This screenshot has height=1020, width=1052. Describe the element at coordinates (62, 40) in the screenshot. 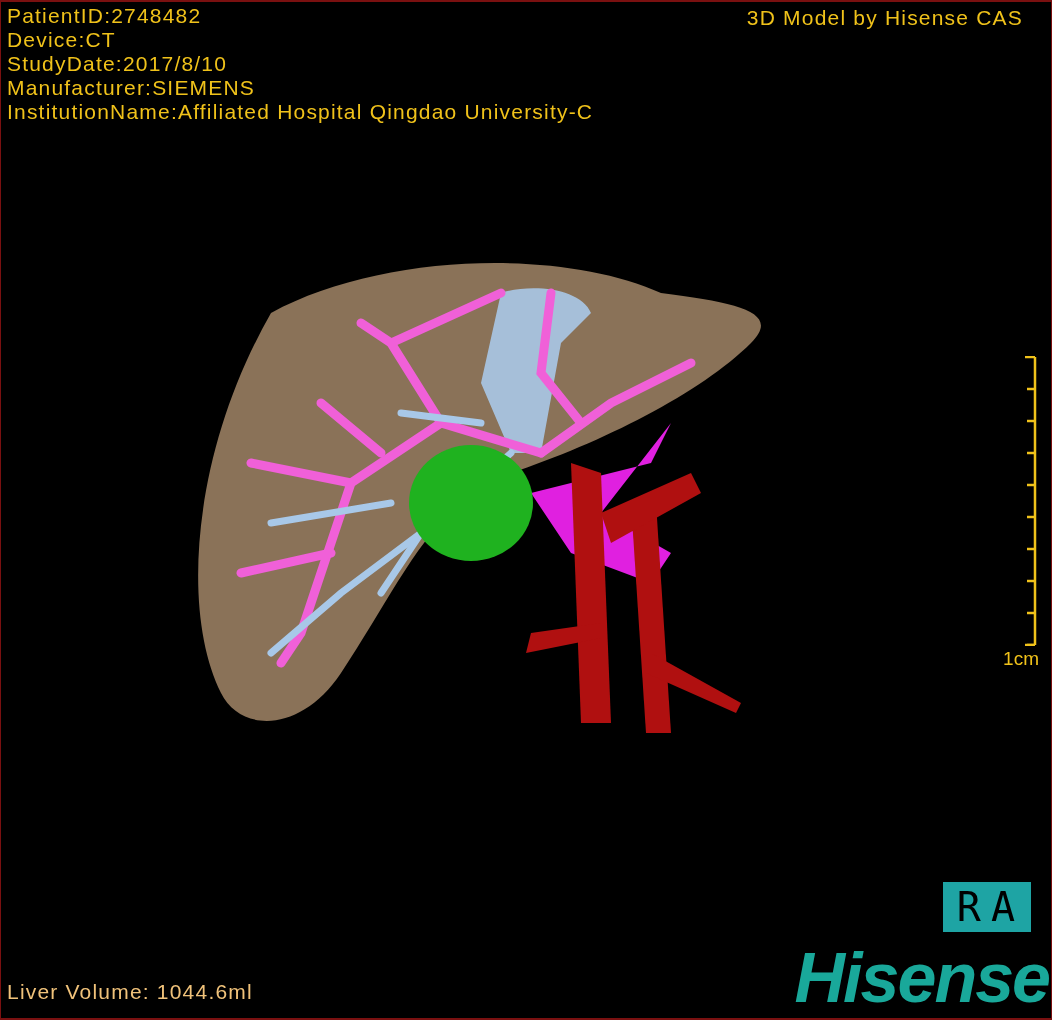

I see `info-text: Device:CT` at that location.